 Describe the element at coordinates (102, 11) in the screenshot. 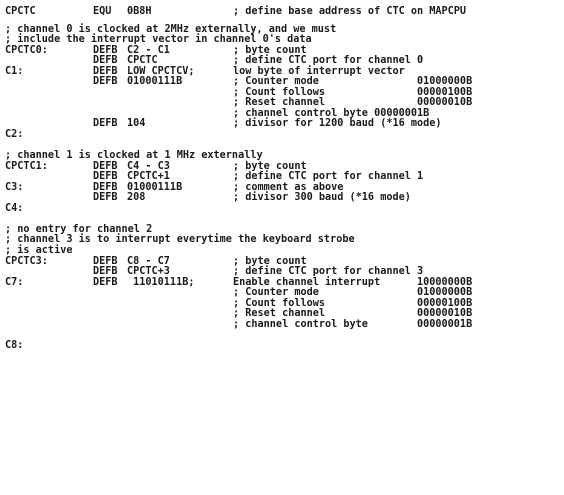

I see `line-opcode: EQU` at that location.